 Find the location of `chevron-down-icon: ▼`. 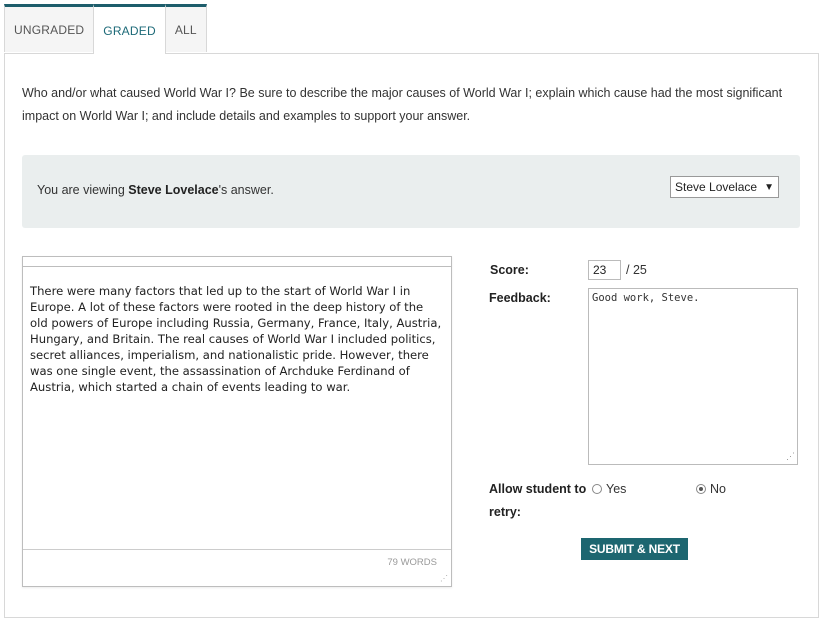

chevron-down-icon: ▼ is located at coordinates (769, 187).